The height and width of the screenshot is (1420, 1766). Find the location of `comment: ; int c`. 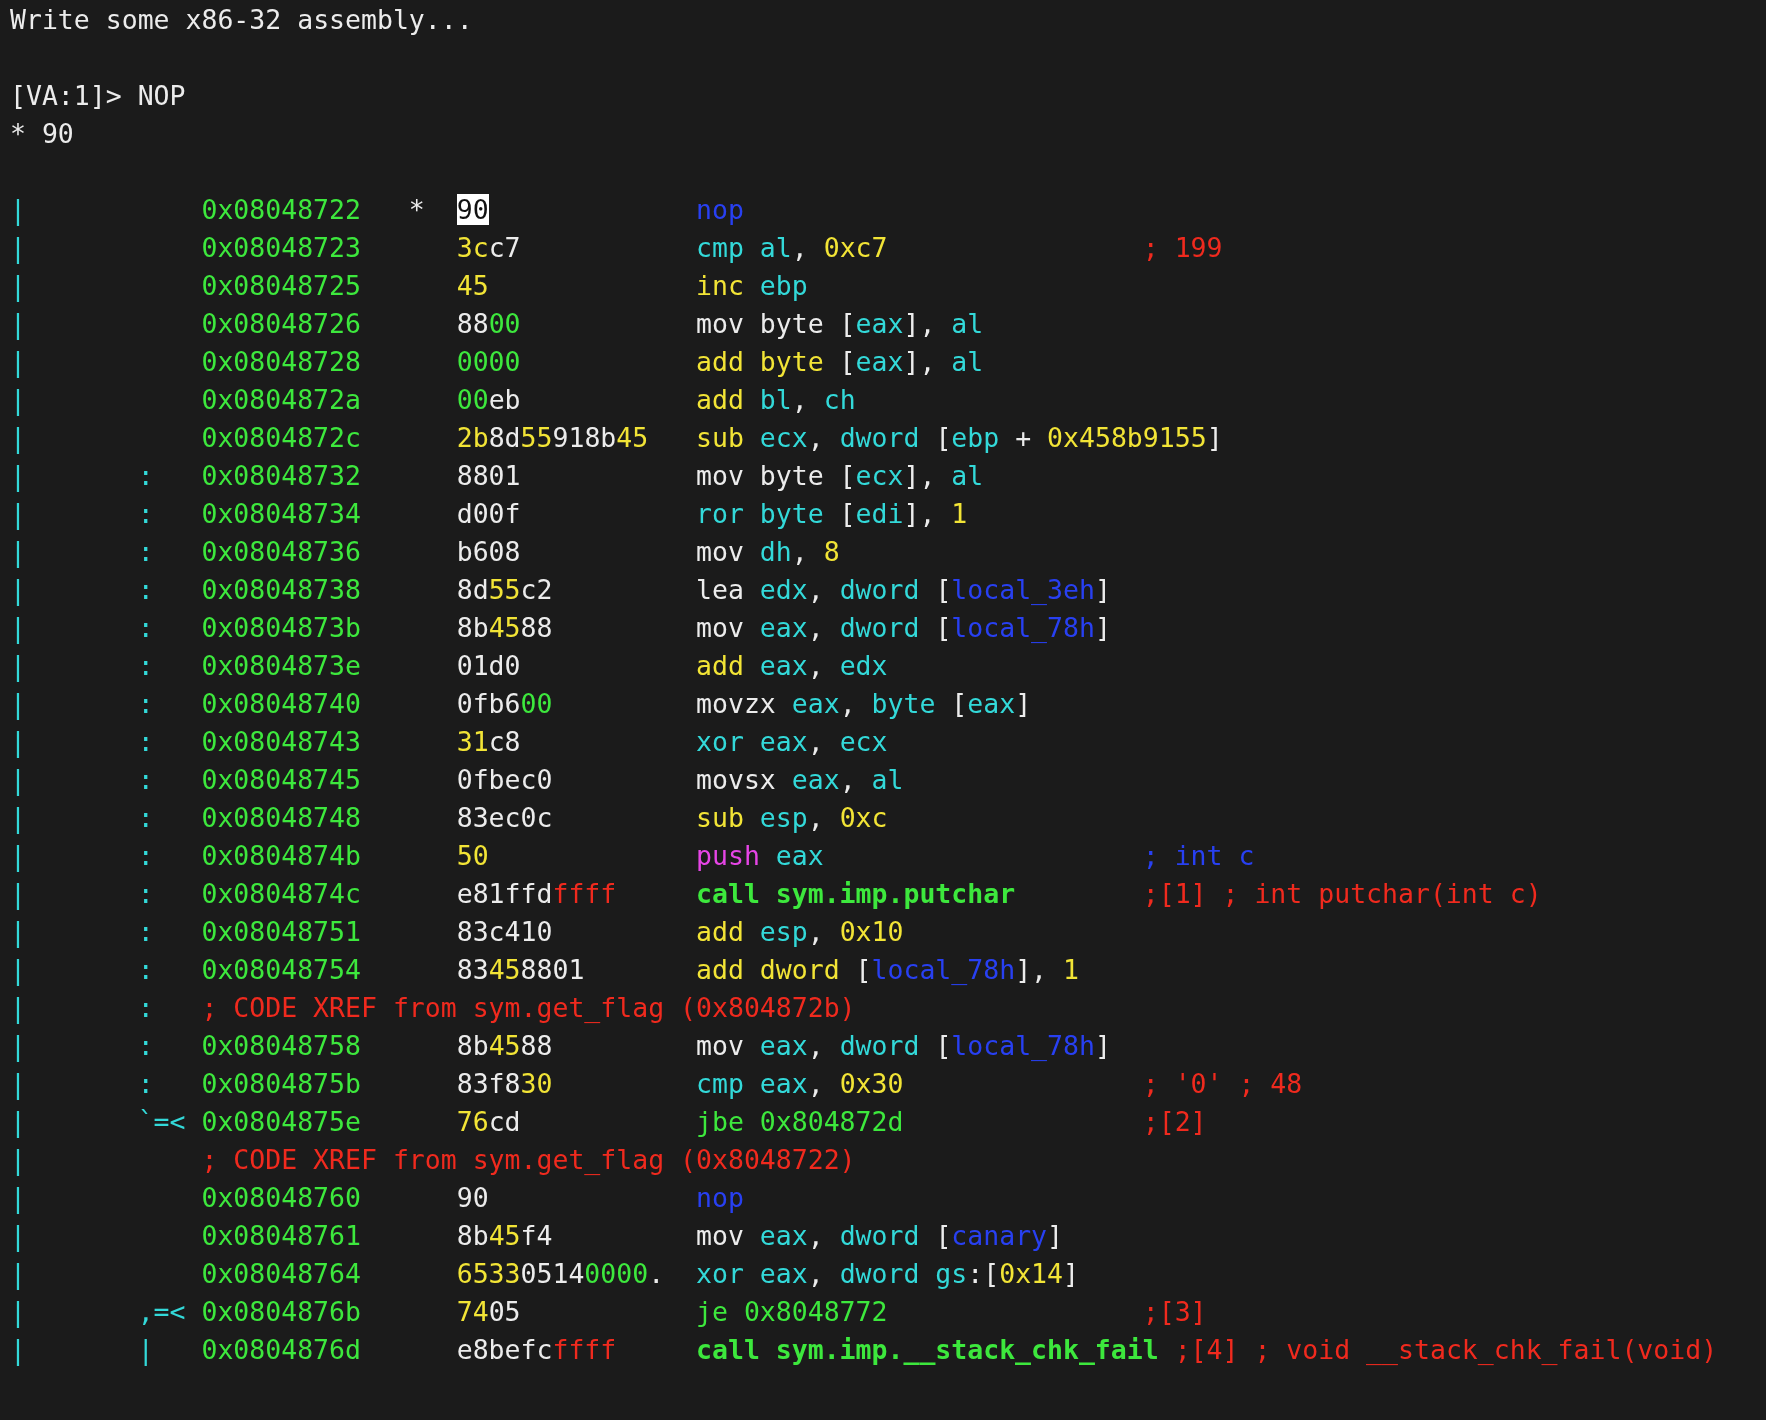

comment: ; int c is located at coordinates (1198, 856).